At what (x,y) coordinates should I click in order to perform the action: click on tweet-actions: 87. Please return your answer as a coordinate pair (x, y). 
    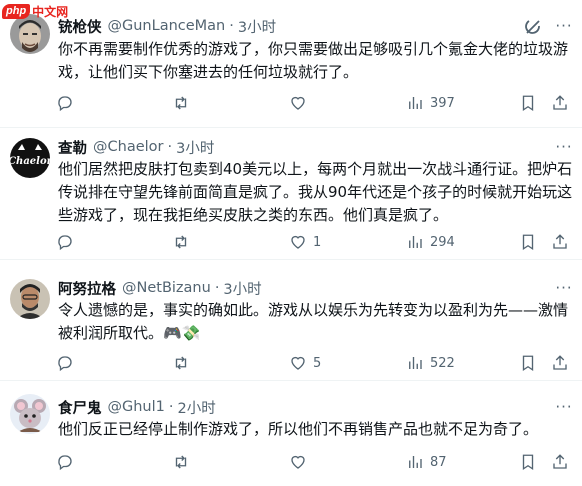
    Looking at the image, I should click on (291, 462).